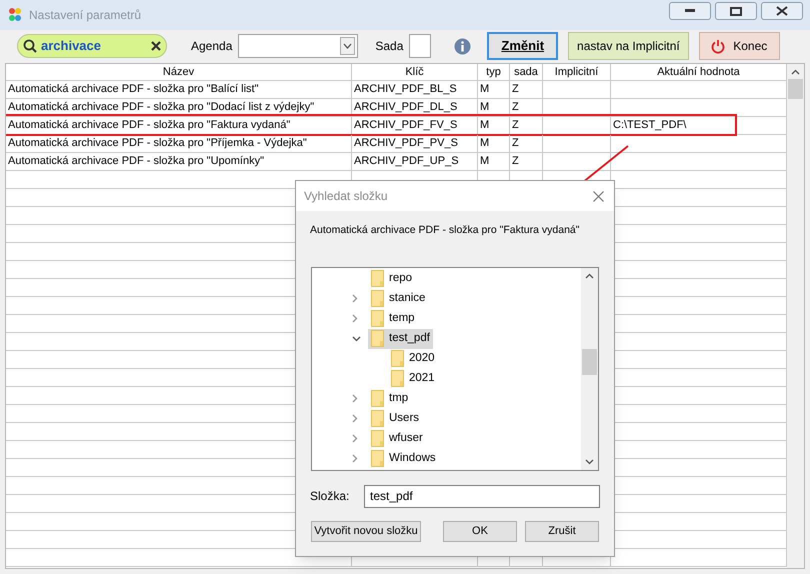 The width and height of the screenshot is (810, 574). I want to click on exit-button: Konec, so click(739, 46).